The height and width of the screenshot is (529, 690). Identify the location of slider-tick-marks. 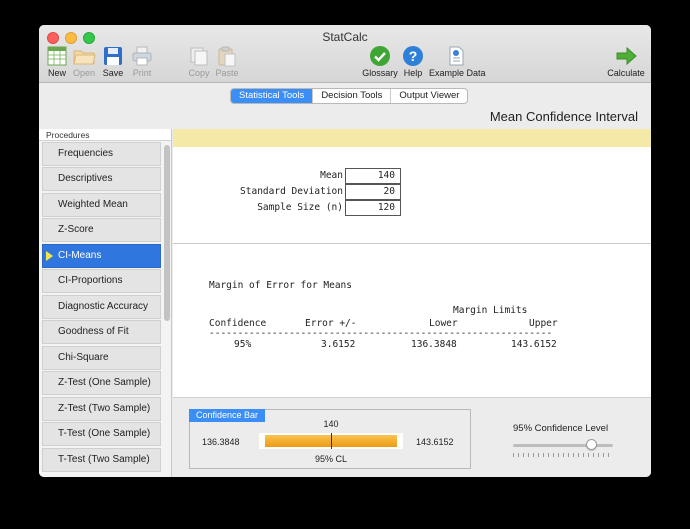
(563, 455).